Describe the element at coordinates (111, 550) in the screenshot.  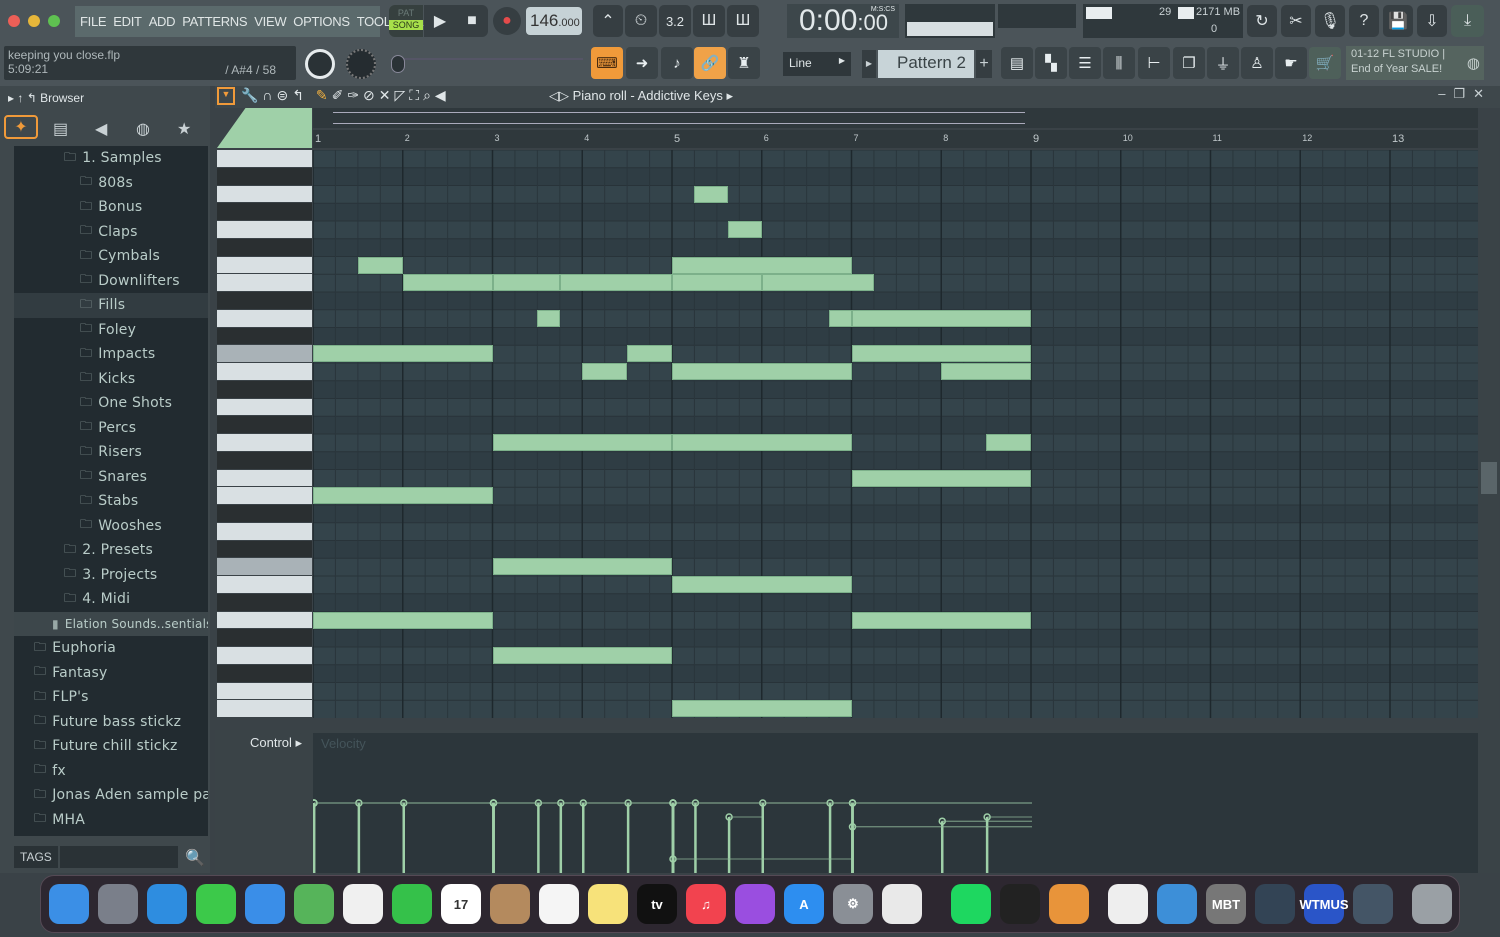
I see `browser-item: 🗀 2. Presets` at that location.